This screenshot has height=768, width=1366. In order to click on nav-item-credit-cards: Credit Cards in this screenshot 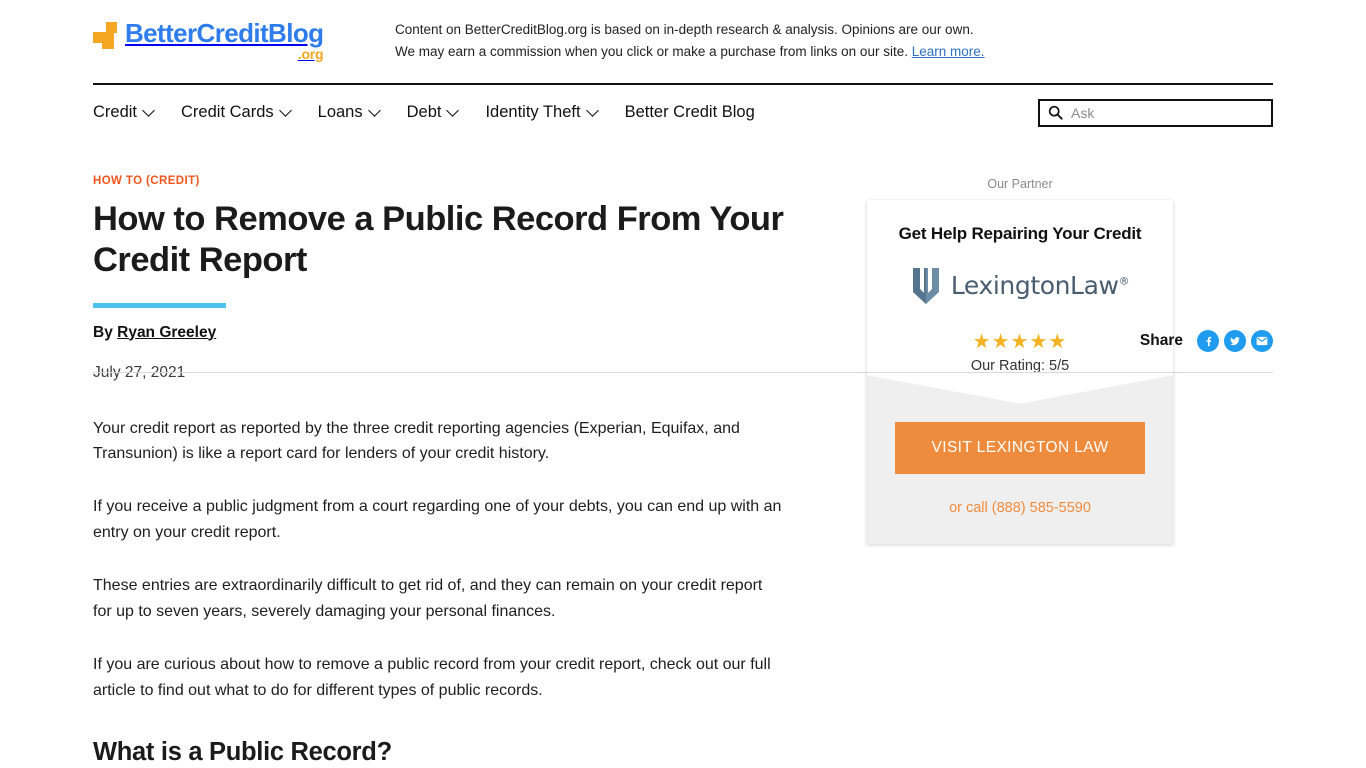, I will do `click(236, 112)`.